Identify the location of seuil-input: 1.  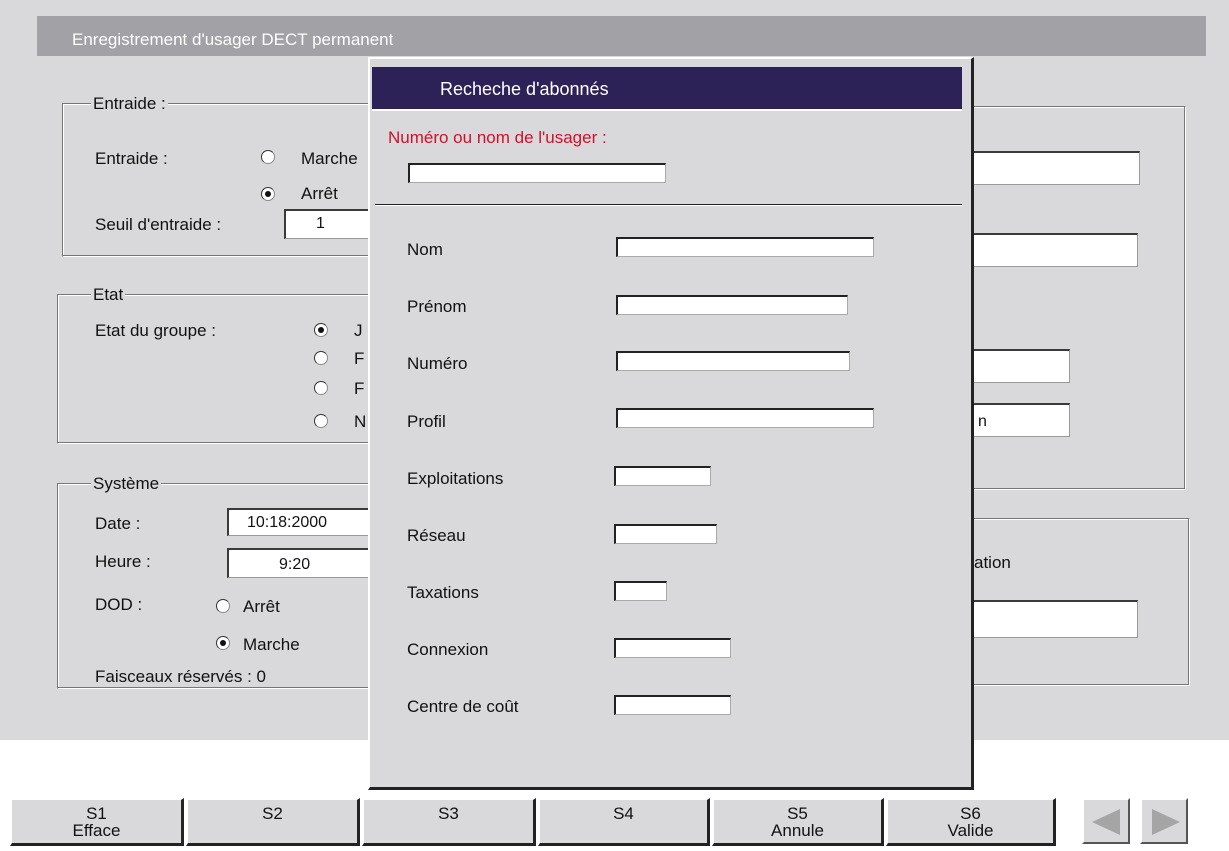
(329, 224).